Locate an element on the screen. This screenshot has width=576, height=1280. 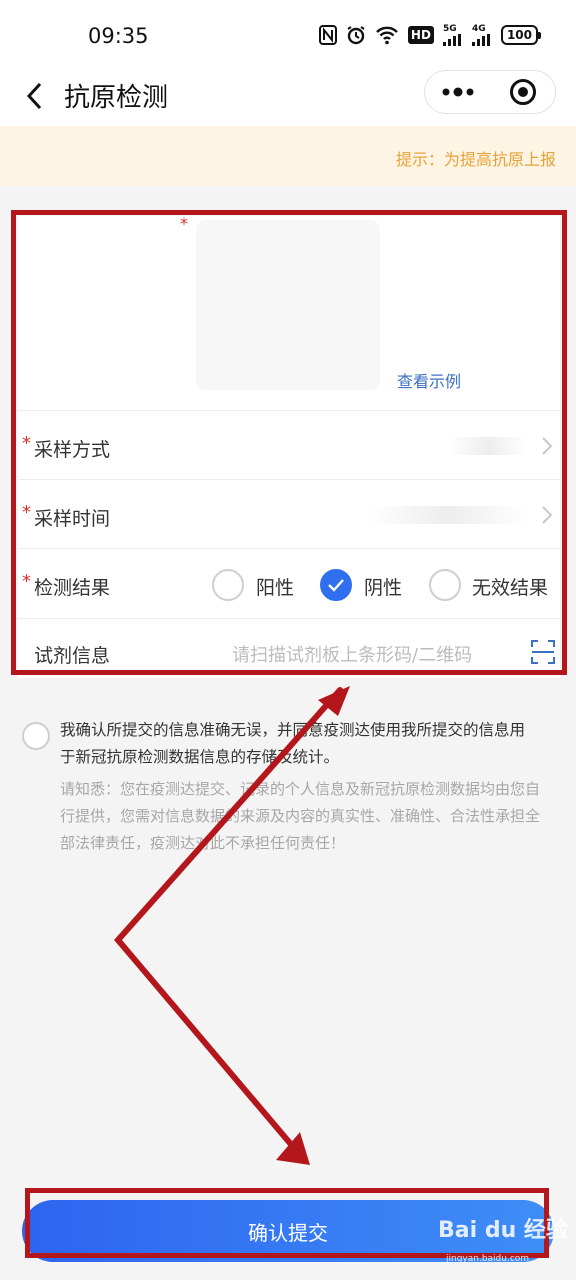
target-circle-icon is located at coordinates (522, 92).